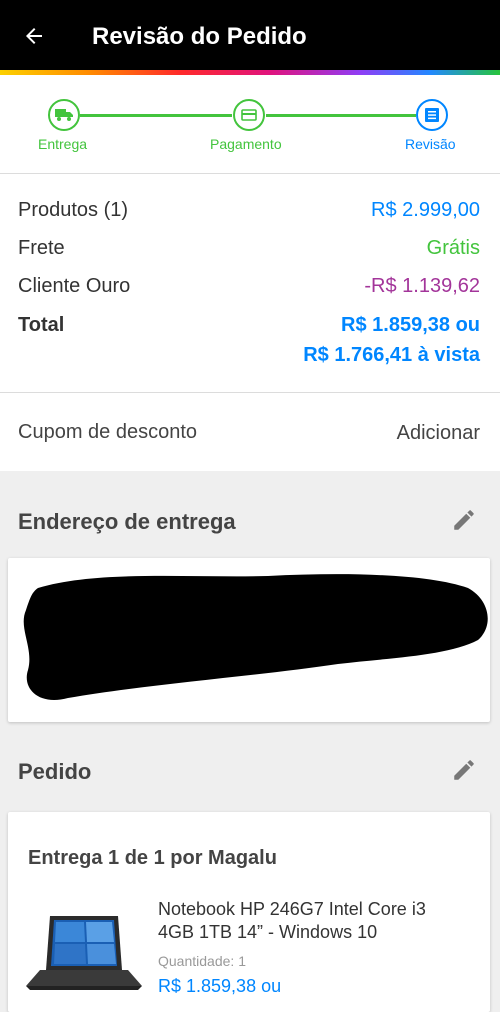 The width and height of the screenshot is (500, 1012). I want to click on edit-address-icon, so click(464, 520).